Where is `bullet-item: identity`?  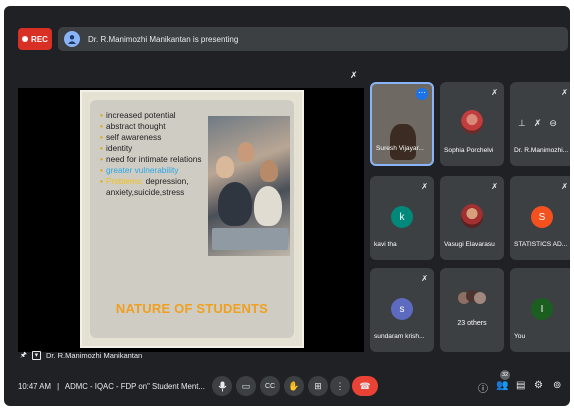 bullet-item: identity is located at coordinates (156, 148).